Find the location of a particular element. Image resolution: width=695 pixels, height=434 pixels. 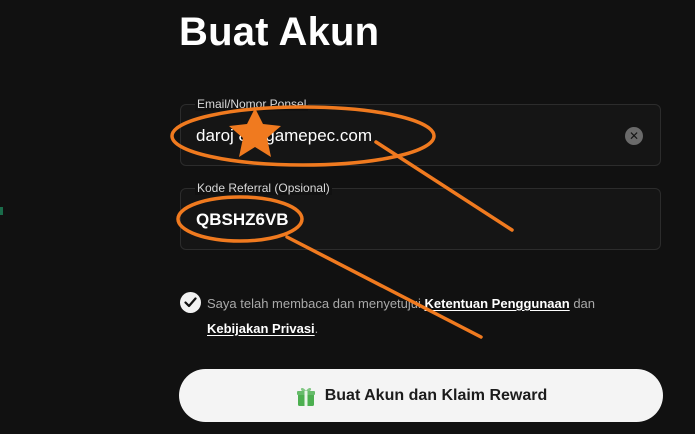

left-edge-accent is located at coordinates (1, 211).